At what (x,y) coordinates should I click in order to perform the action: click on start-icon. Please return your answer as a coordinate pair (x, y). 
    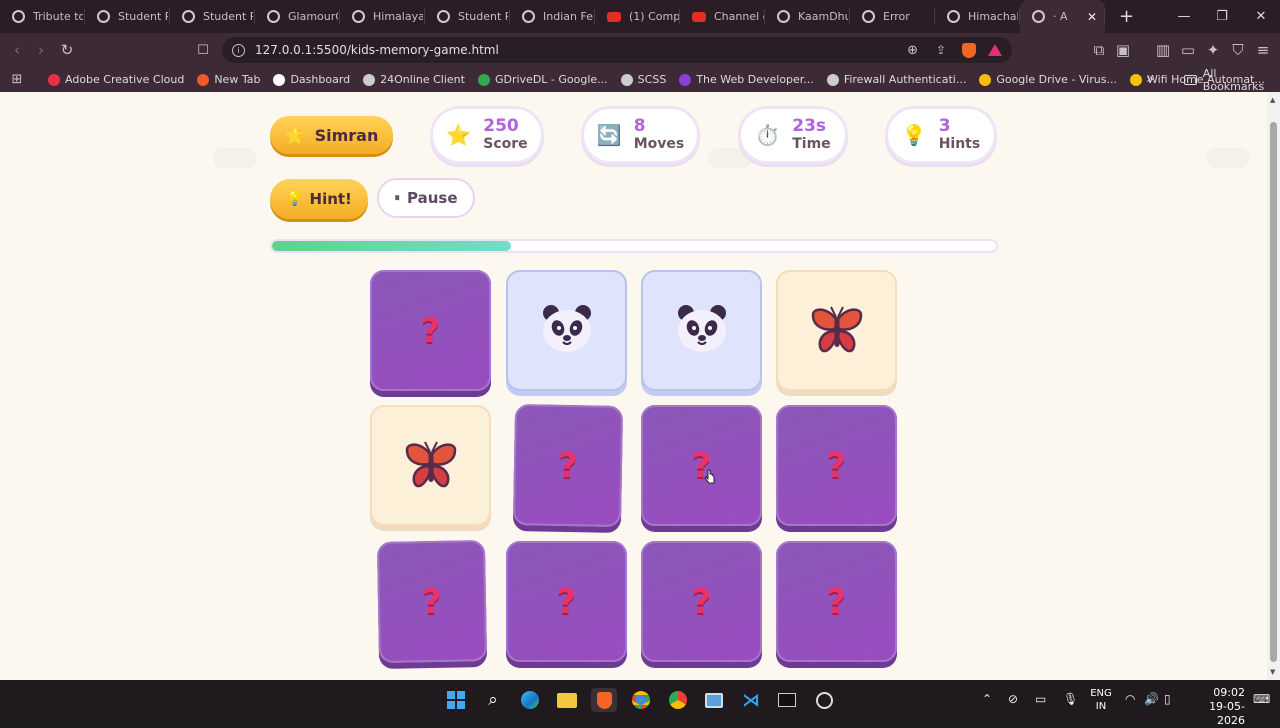
    Looking at the image, I should click on (456, 700).